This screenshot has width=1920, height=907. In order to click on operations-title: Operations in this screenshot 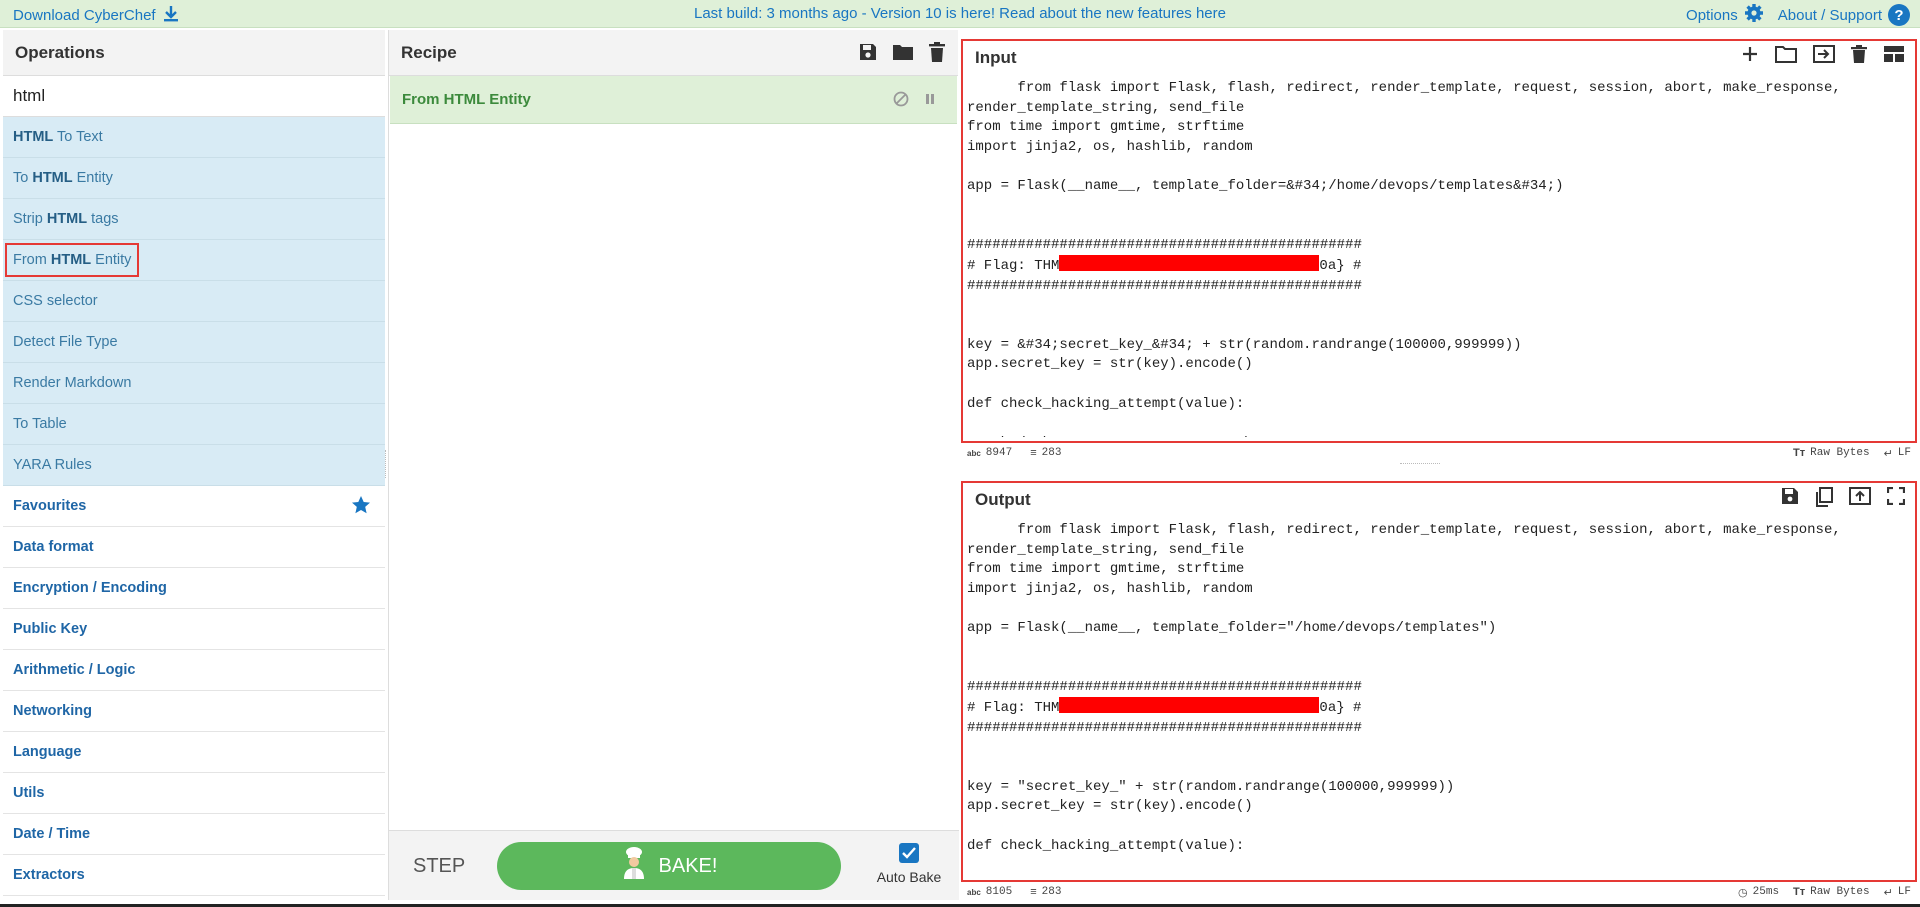, I will do `click(194, 53)`.